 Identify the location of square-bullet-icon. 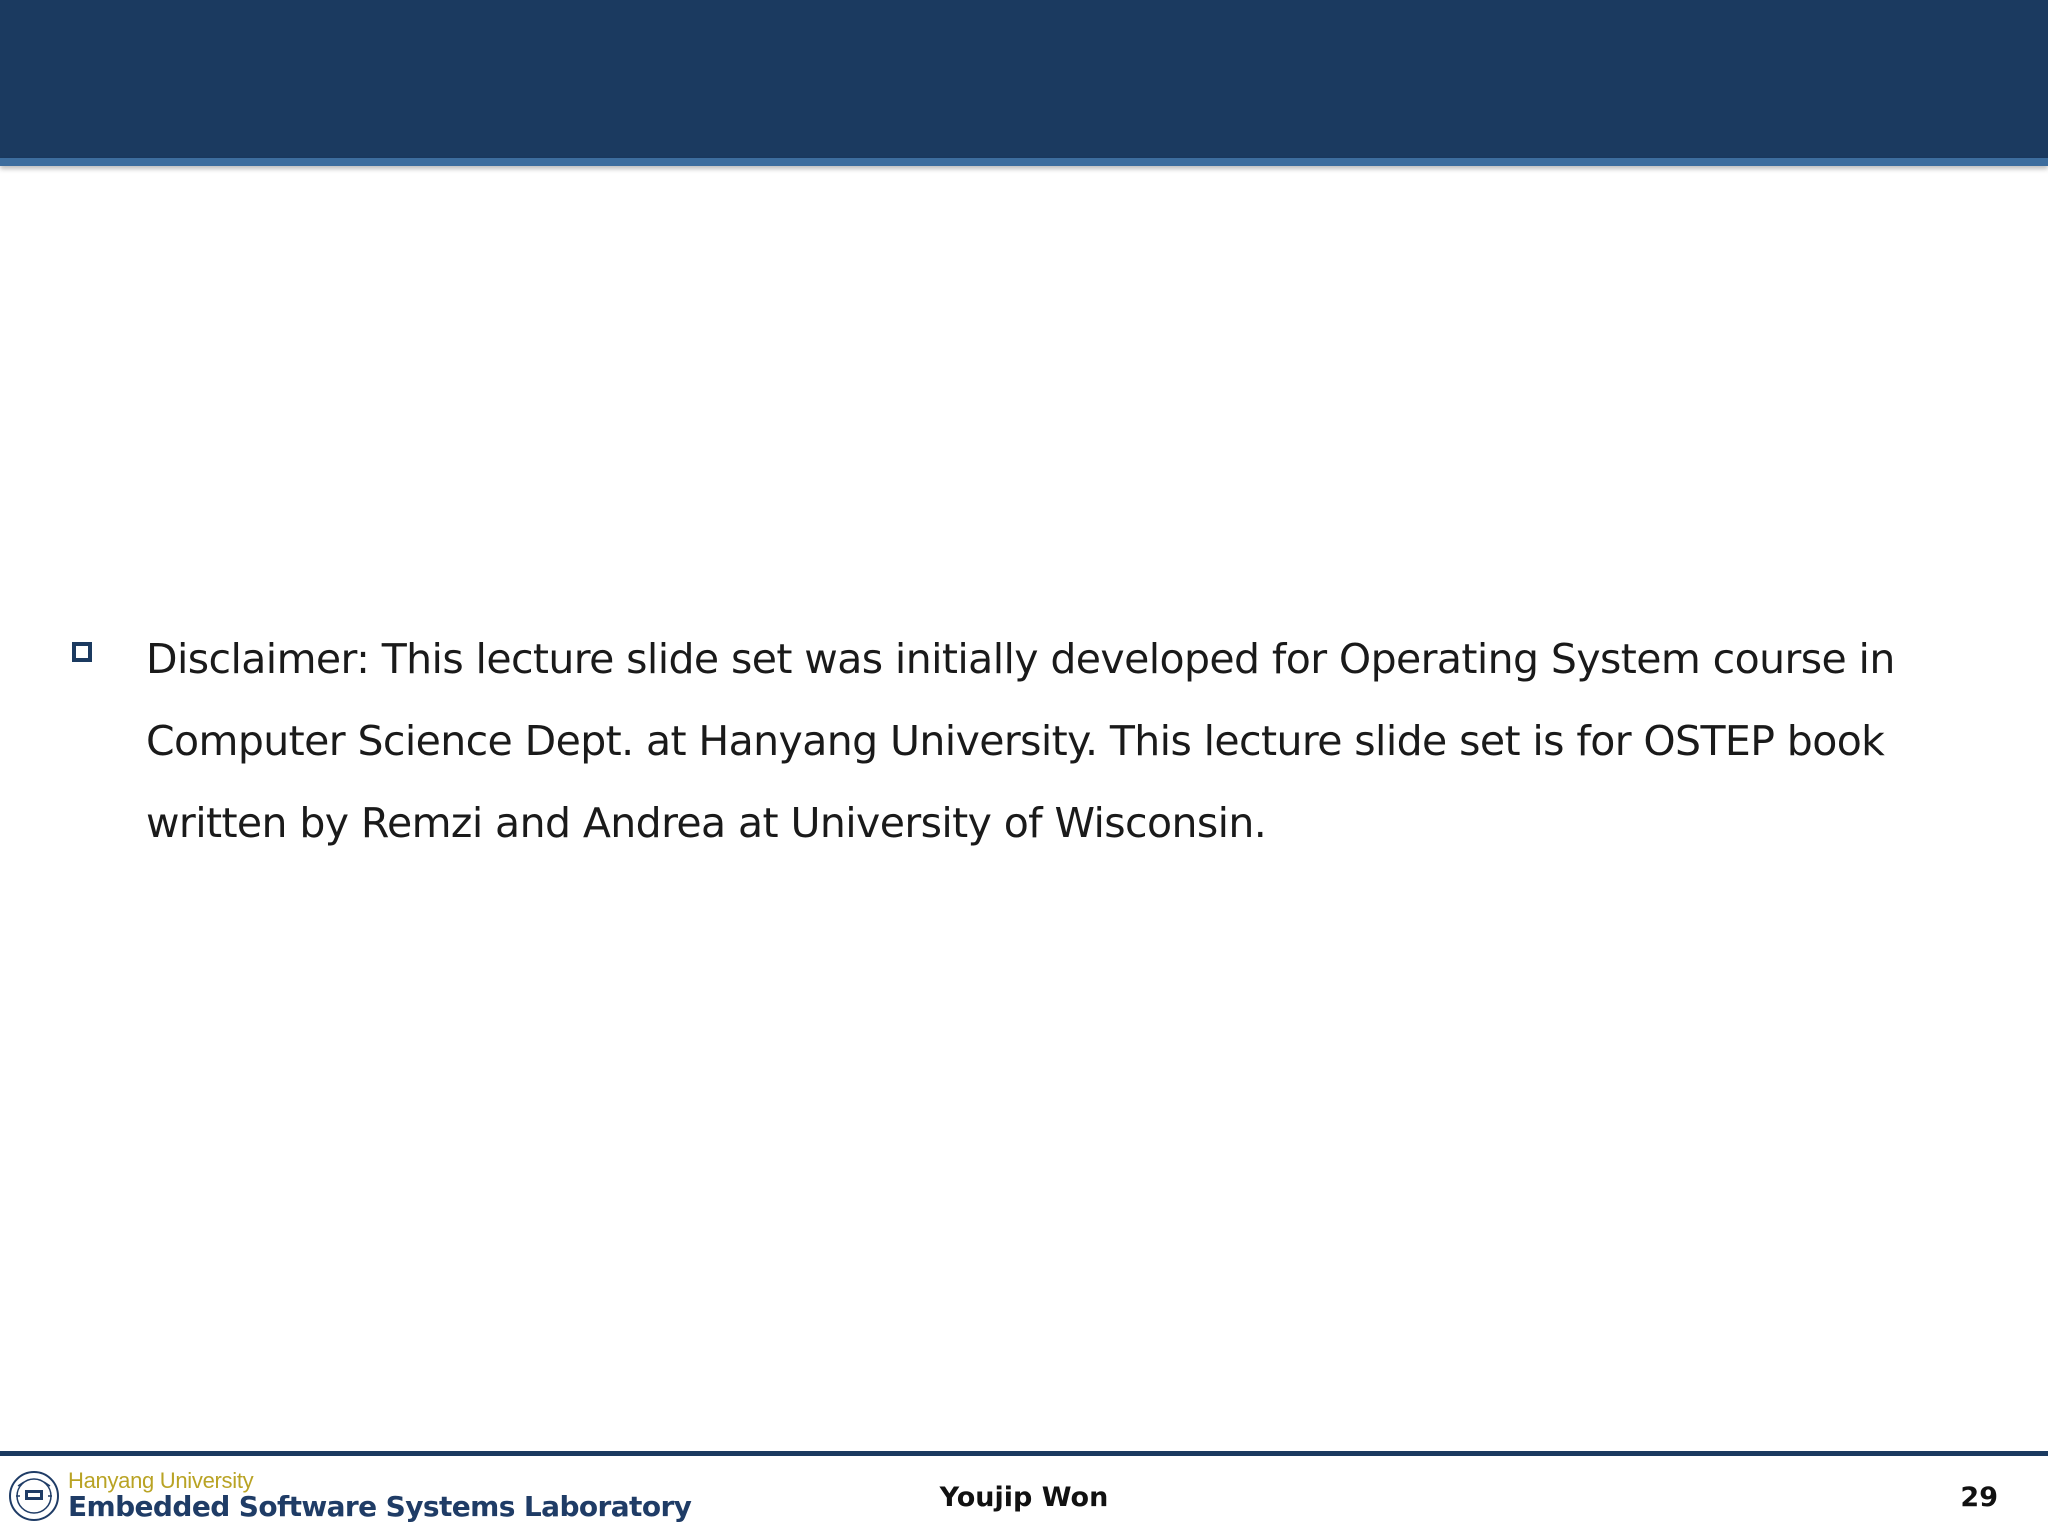
(82, 652).